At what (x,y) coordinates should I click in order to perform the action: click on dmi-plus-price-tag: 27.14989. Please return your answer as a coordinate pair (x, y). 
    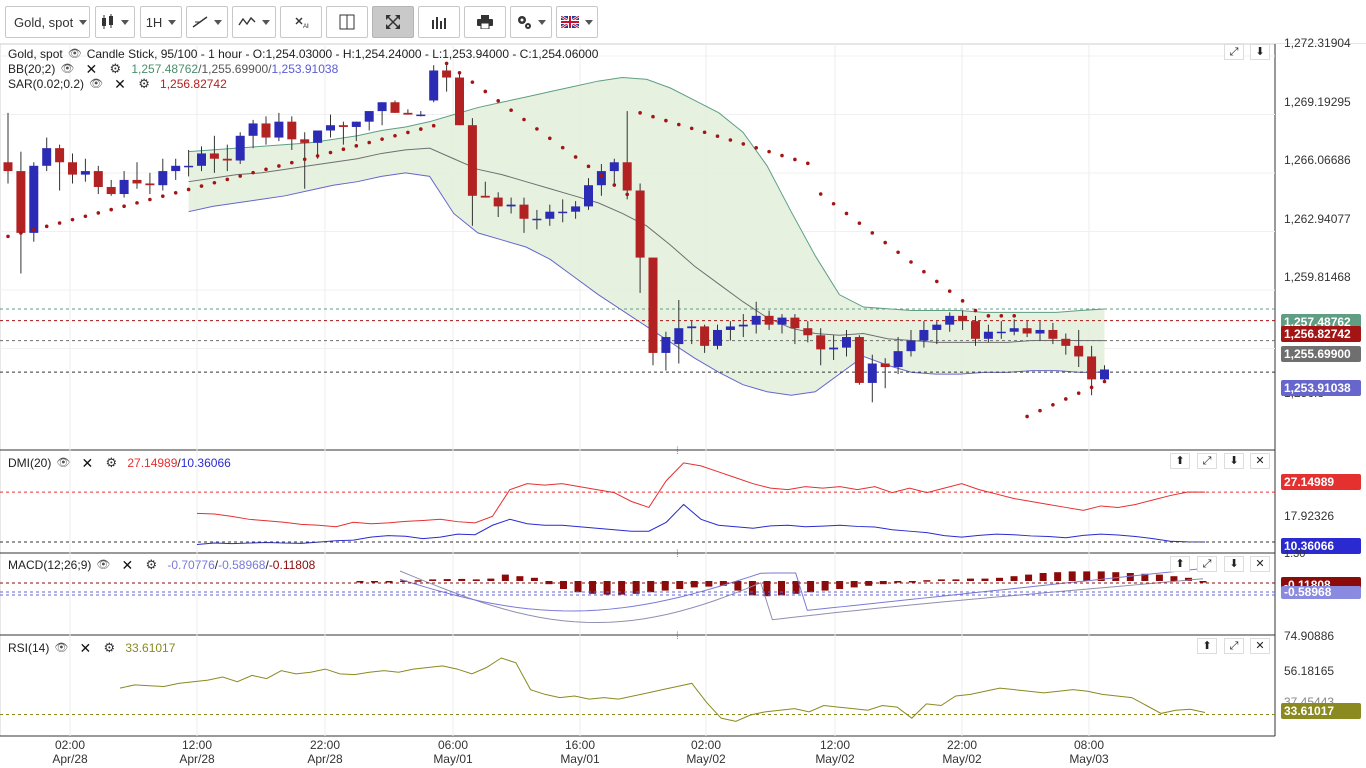
    Looking at the image, I should click on (1321, 482).